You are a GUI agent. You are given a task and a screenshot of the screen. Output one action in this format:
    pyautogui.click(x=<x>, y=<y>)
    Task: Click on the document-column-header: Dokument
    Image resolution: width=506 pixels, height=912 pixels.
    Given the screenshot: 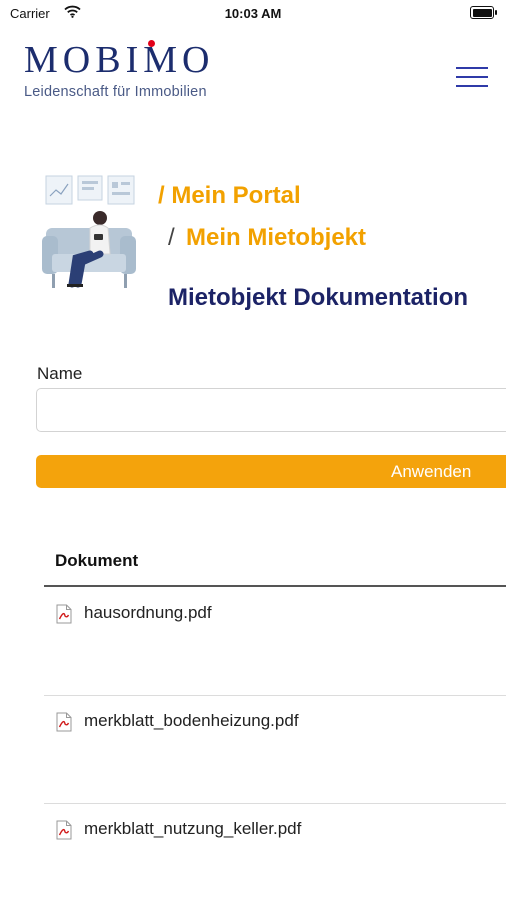 What is the action you would take?
    pyautogui.click(x=97, y=560)
    